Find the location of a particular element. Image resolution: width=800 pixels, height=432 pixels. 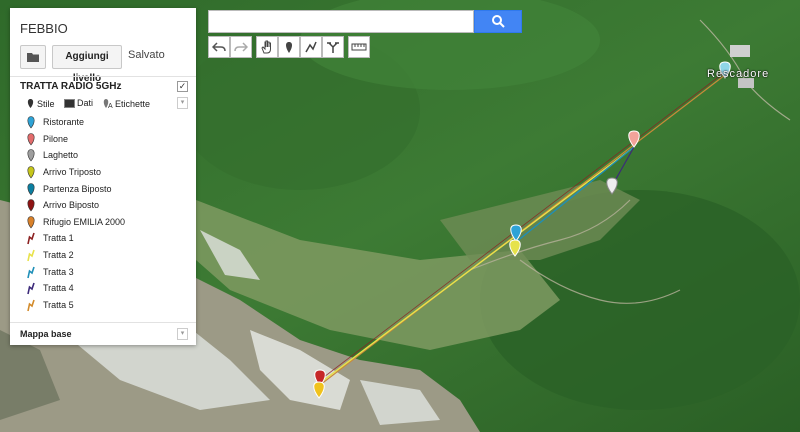

labels-option-label: Etichette is located at coordinates (133, 103).